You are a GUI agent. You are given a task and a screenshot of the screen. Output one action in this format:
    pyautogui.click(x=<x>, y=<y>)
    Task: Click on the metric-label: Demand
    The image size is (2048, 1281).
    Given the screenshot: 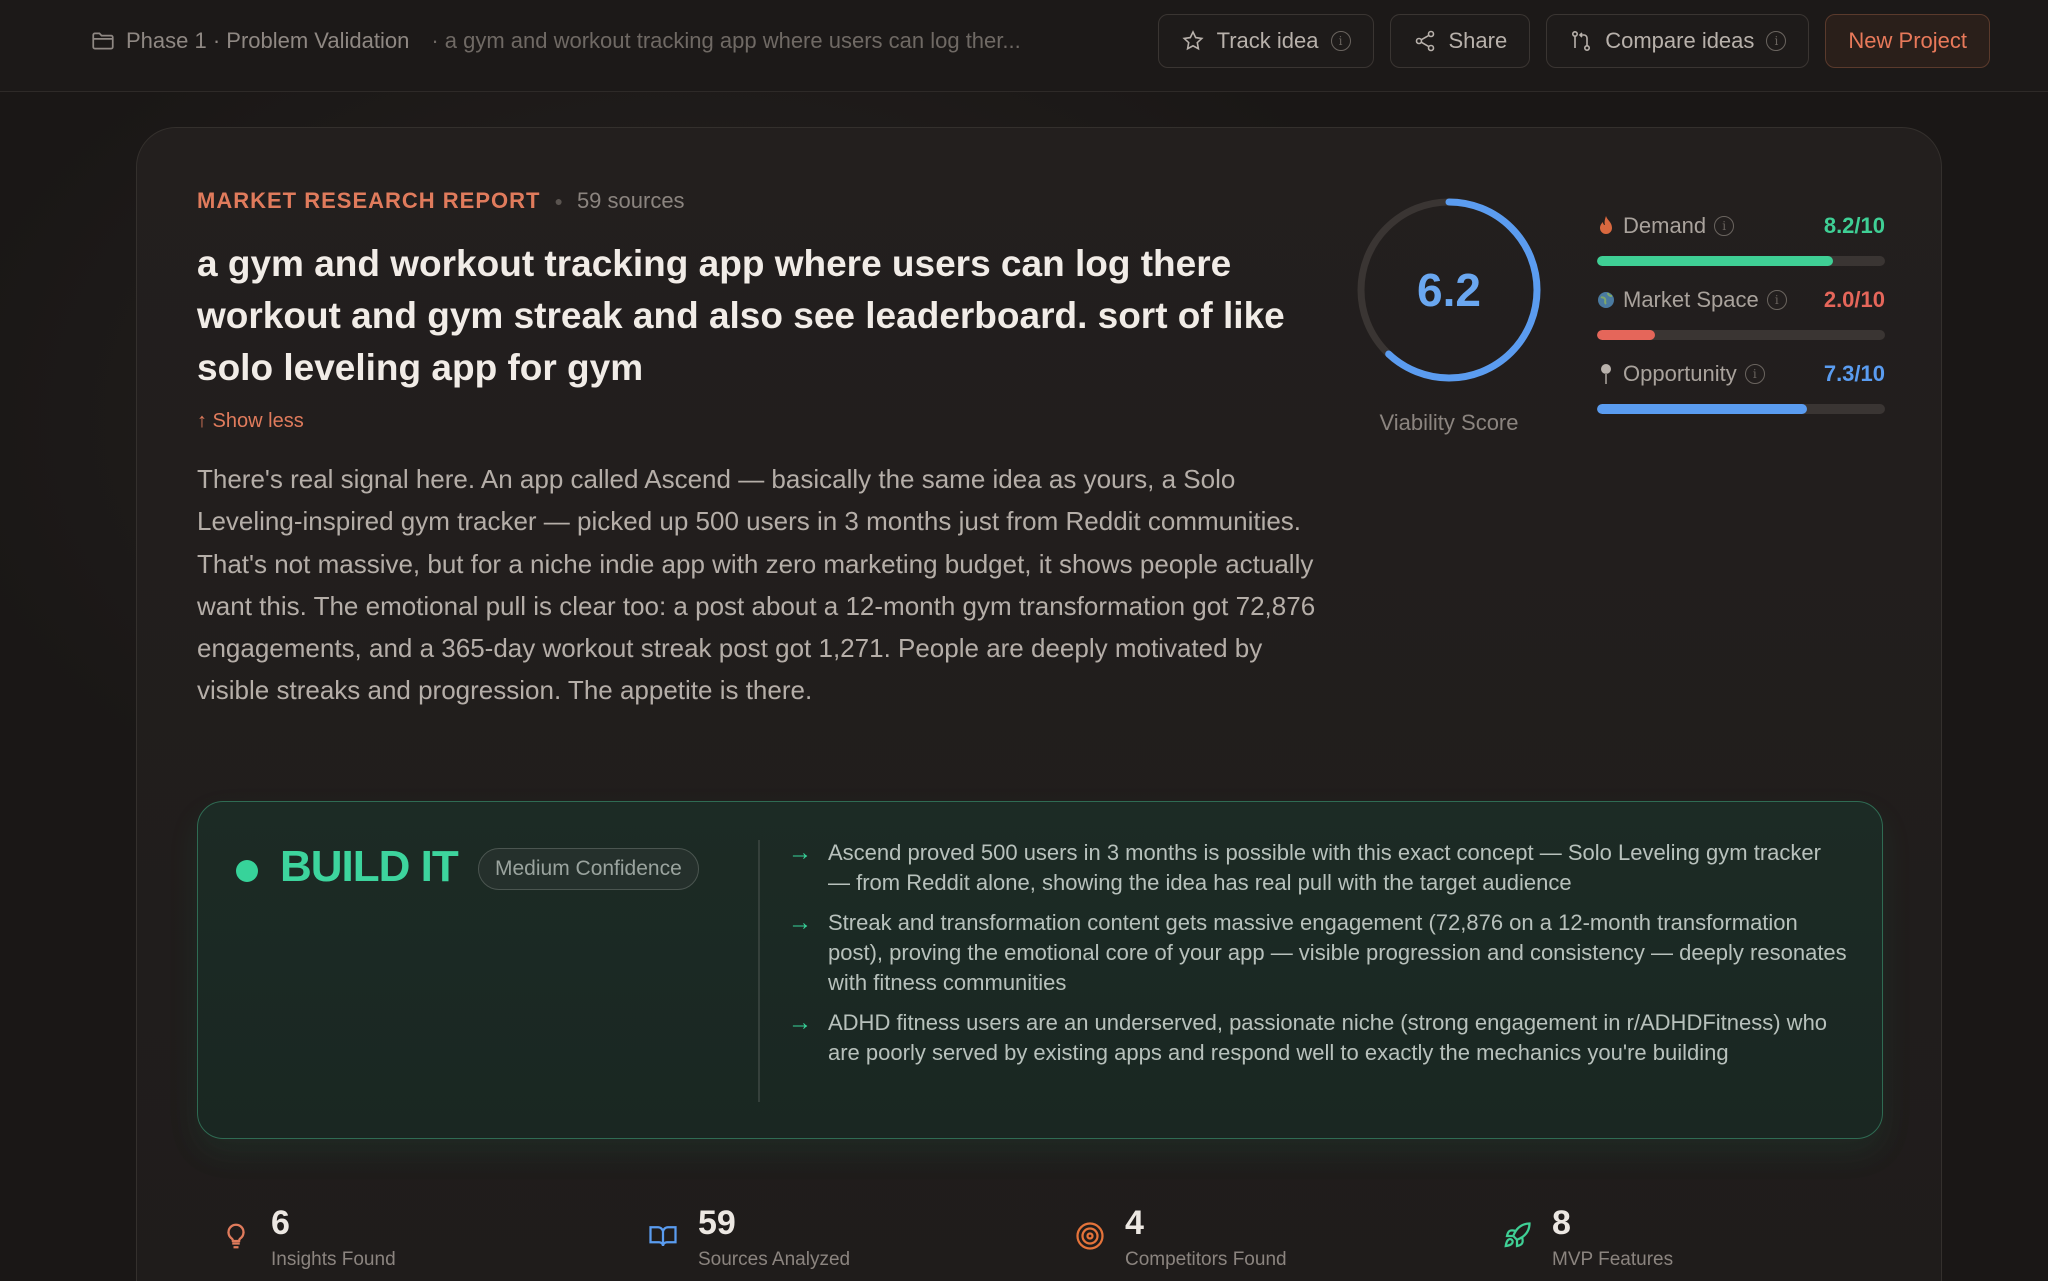 What is the action you would take?
    pyautogui.click(x=1665, y=225)
    